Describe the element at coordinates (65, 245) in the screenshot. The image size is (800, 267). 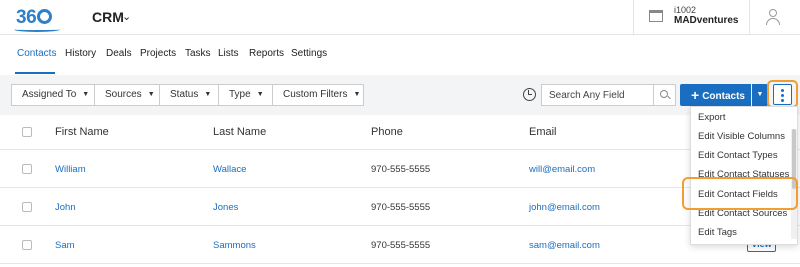
I see `first-name-link: Sam` at that location.